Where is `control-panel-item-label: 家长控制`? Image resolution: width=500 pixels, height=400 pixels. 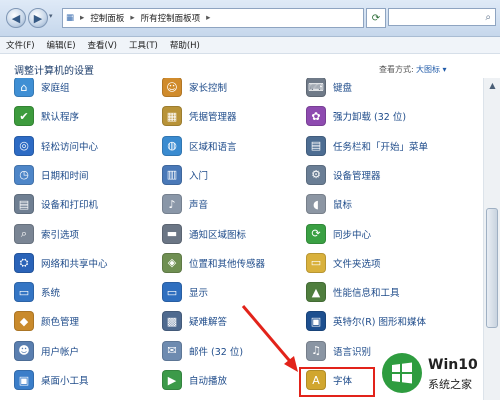
control-panel-item-label: 家长控制 is located at coordinates (208, 88).